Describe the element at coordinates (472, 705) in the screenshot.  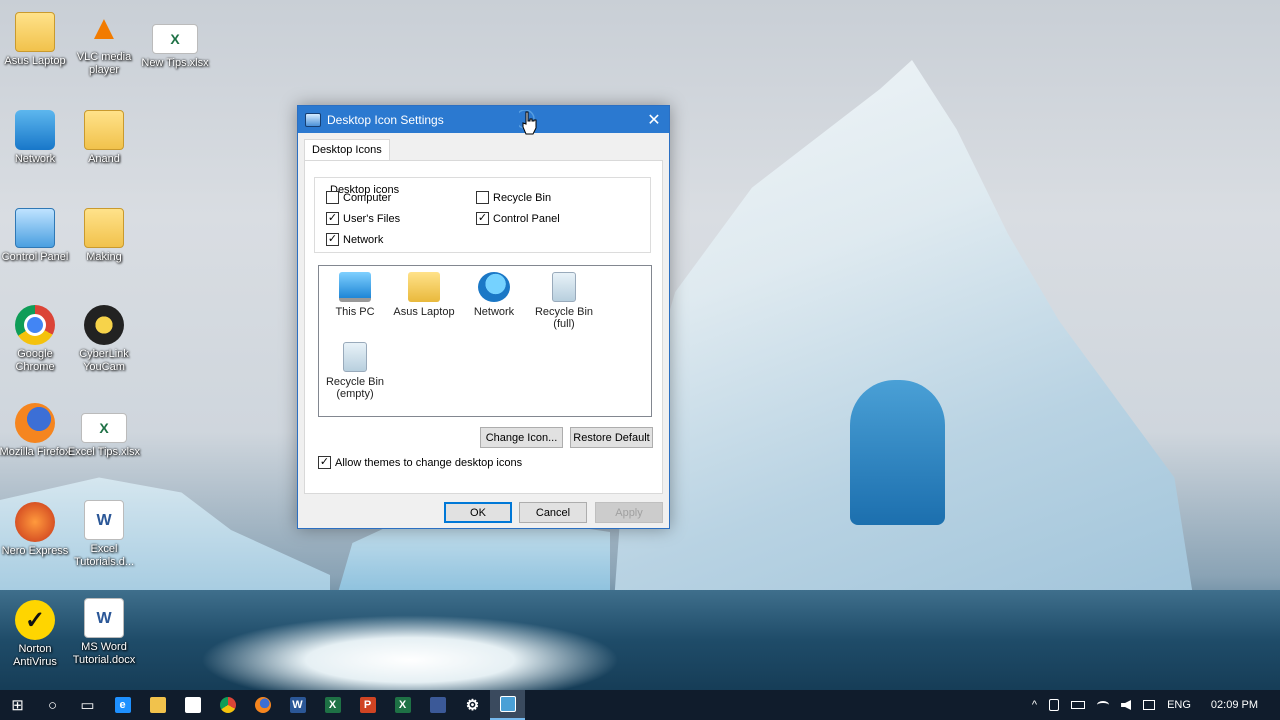
I see `taskbar-app-settings: ⚙` at that location.